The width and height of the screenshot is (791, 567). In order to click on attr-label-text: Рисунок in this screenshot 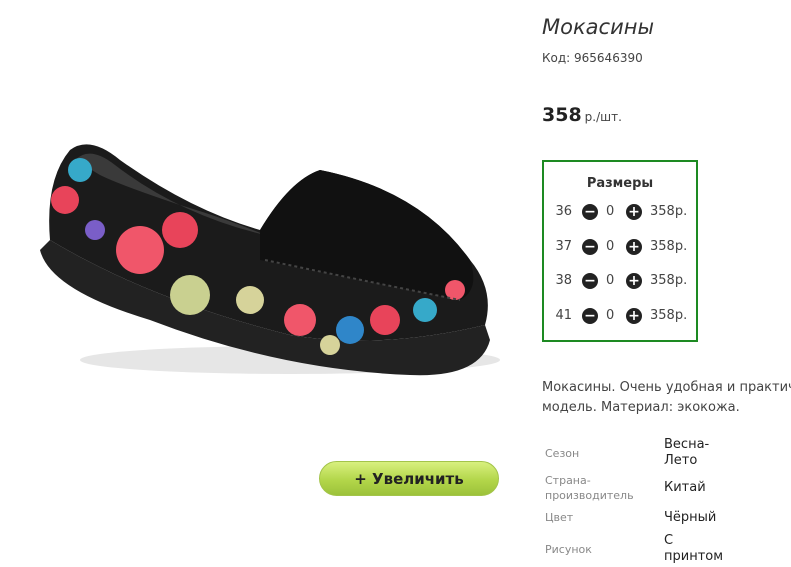, I will do `click(568, 549)`.